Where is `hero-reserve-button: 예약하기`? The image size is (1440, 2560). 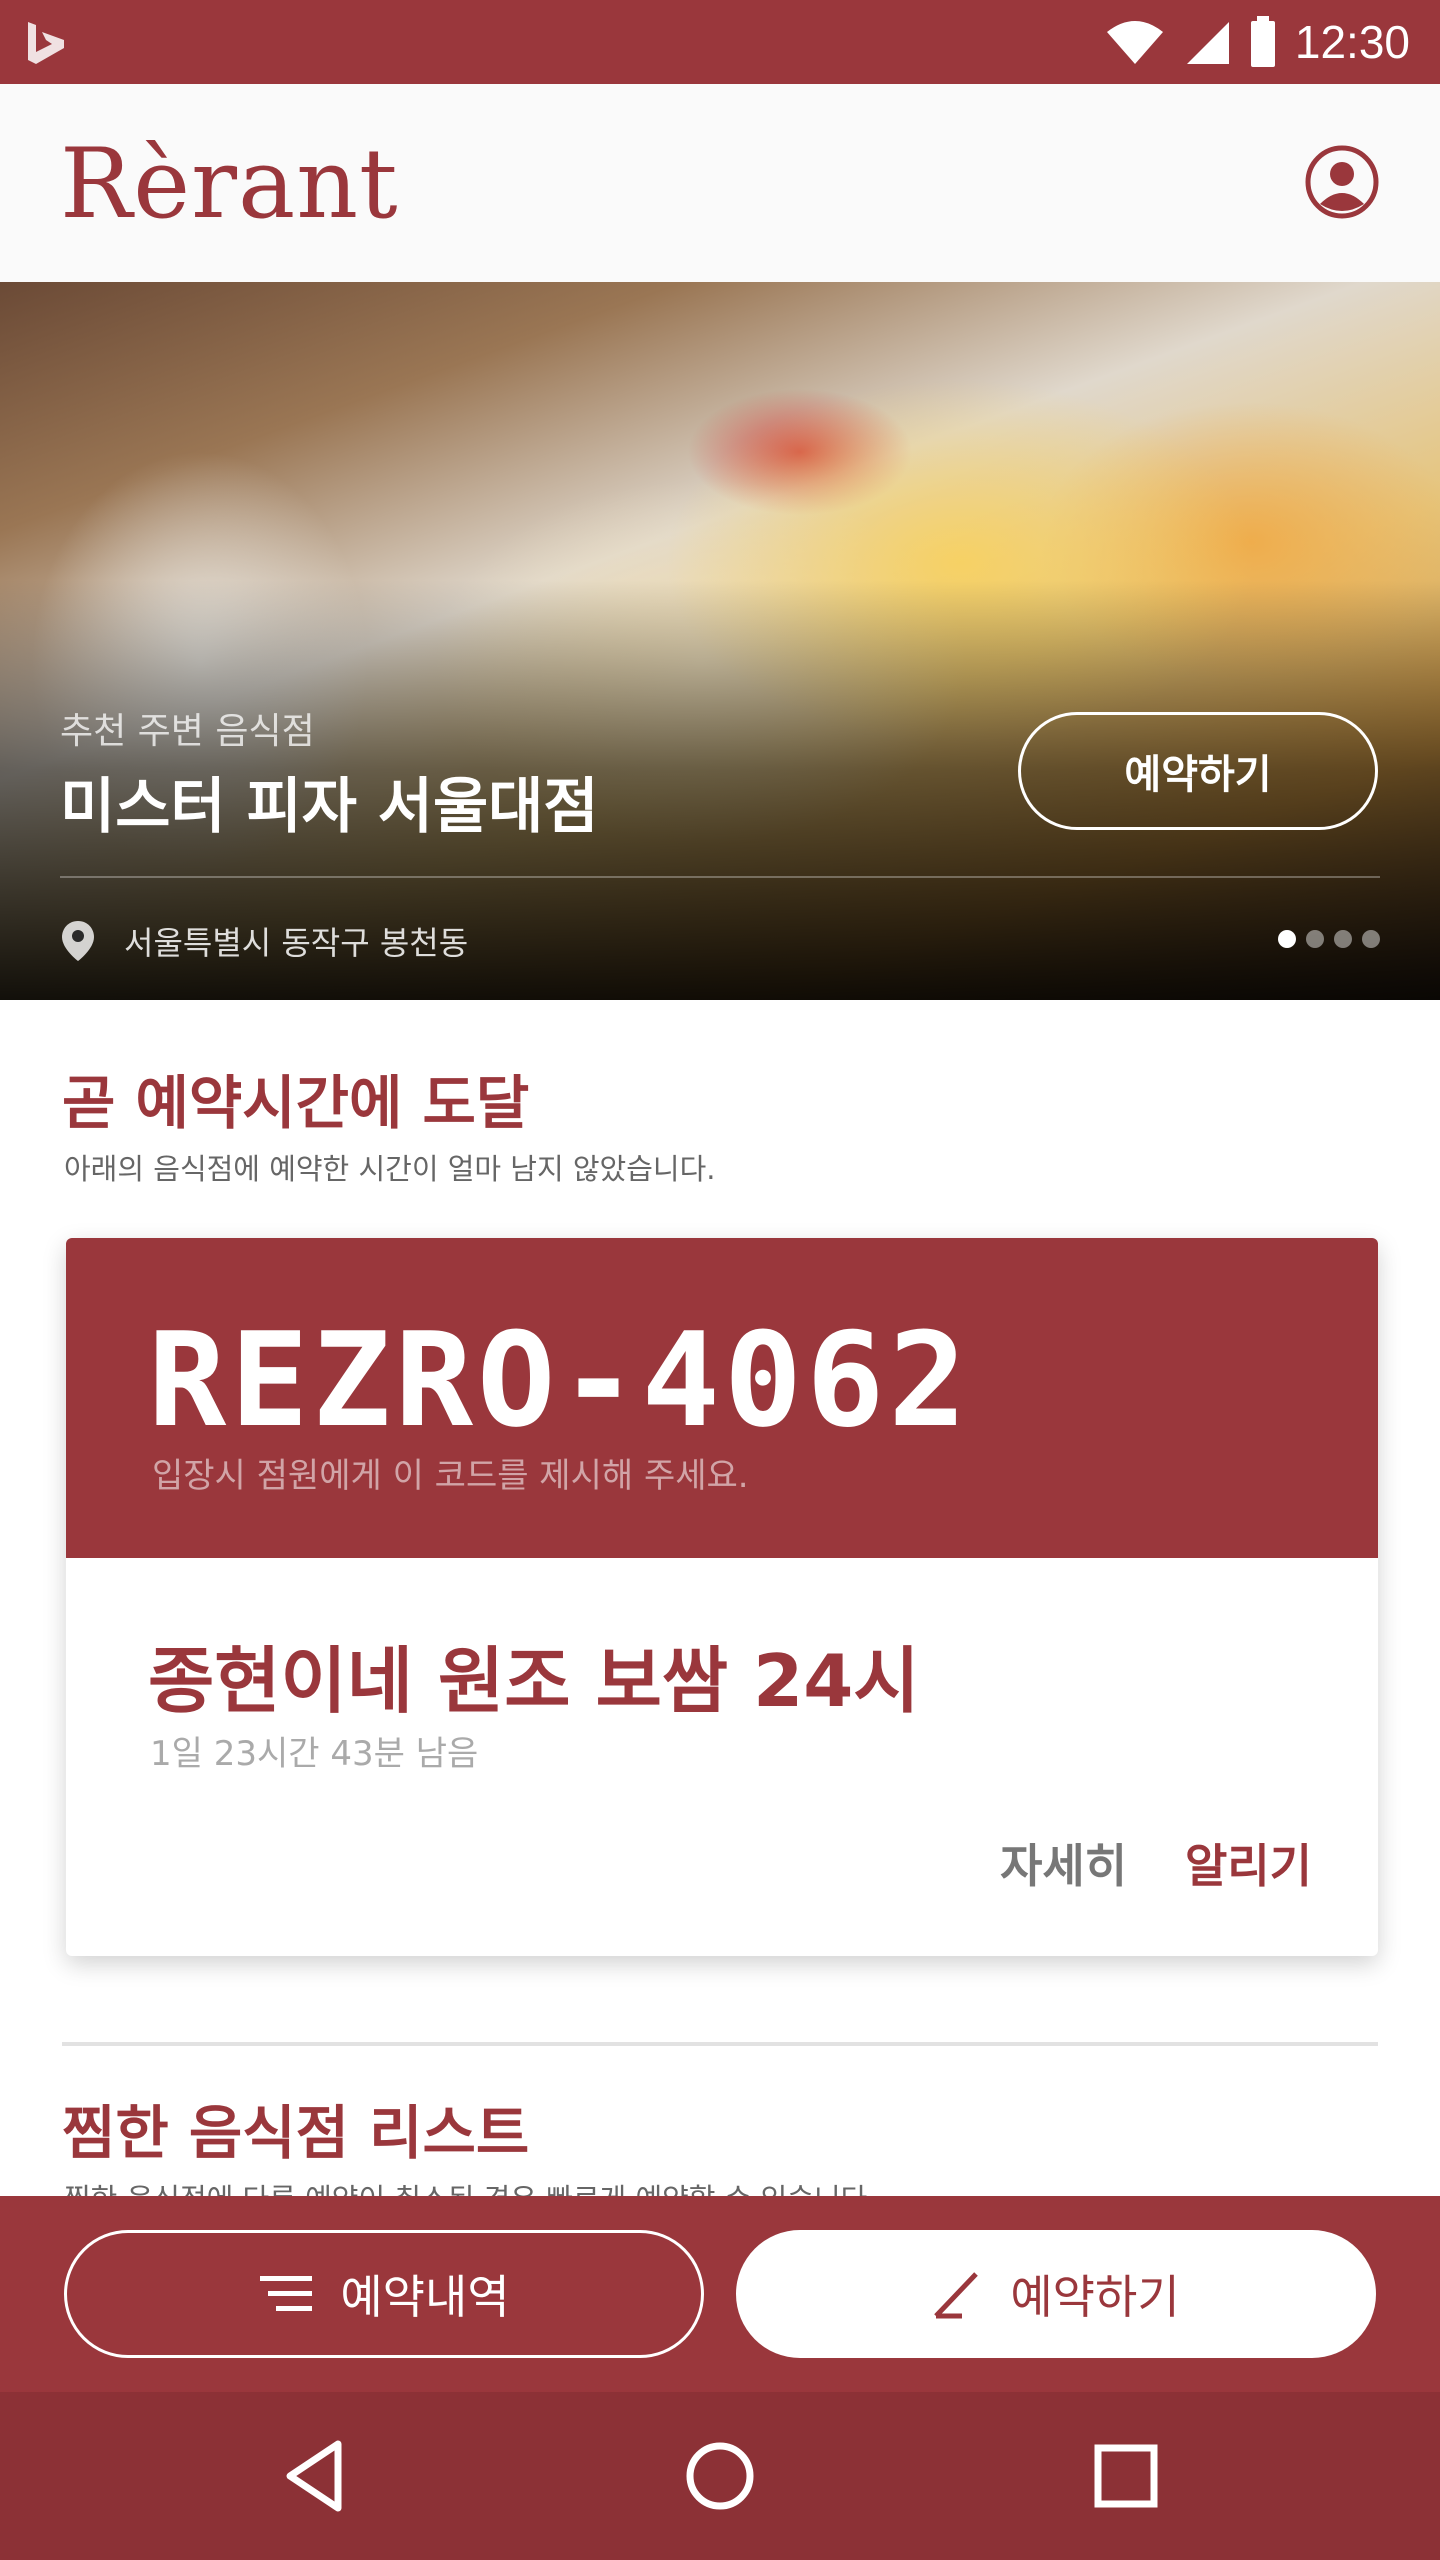 hero-reserve-button: 예약하기 is located at coordinates (1198, 771).